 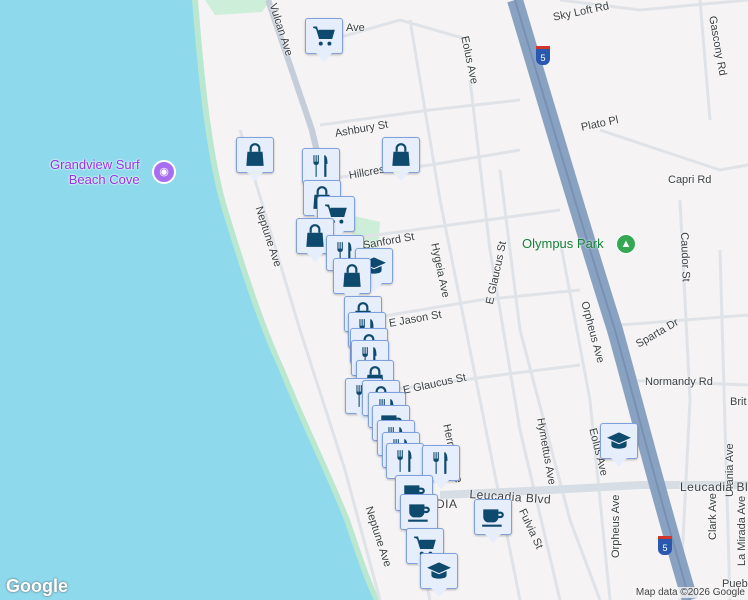 What do you see at coordinates (104, 179) in the screenshot?
I see `poi-name: Beach Cove` at bounding box center [104, 179].